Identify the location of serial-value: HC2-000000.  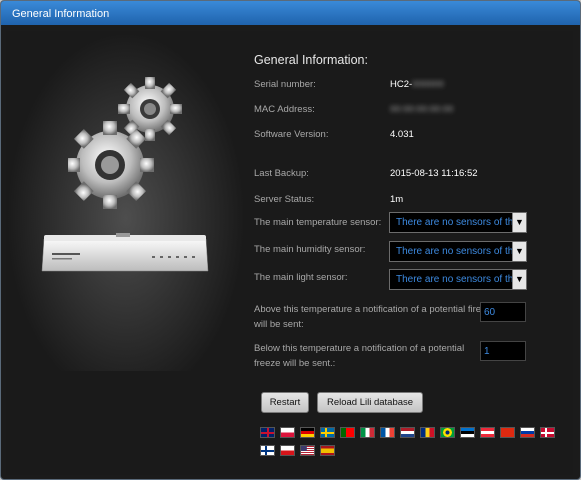
(417, 84).